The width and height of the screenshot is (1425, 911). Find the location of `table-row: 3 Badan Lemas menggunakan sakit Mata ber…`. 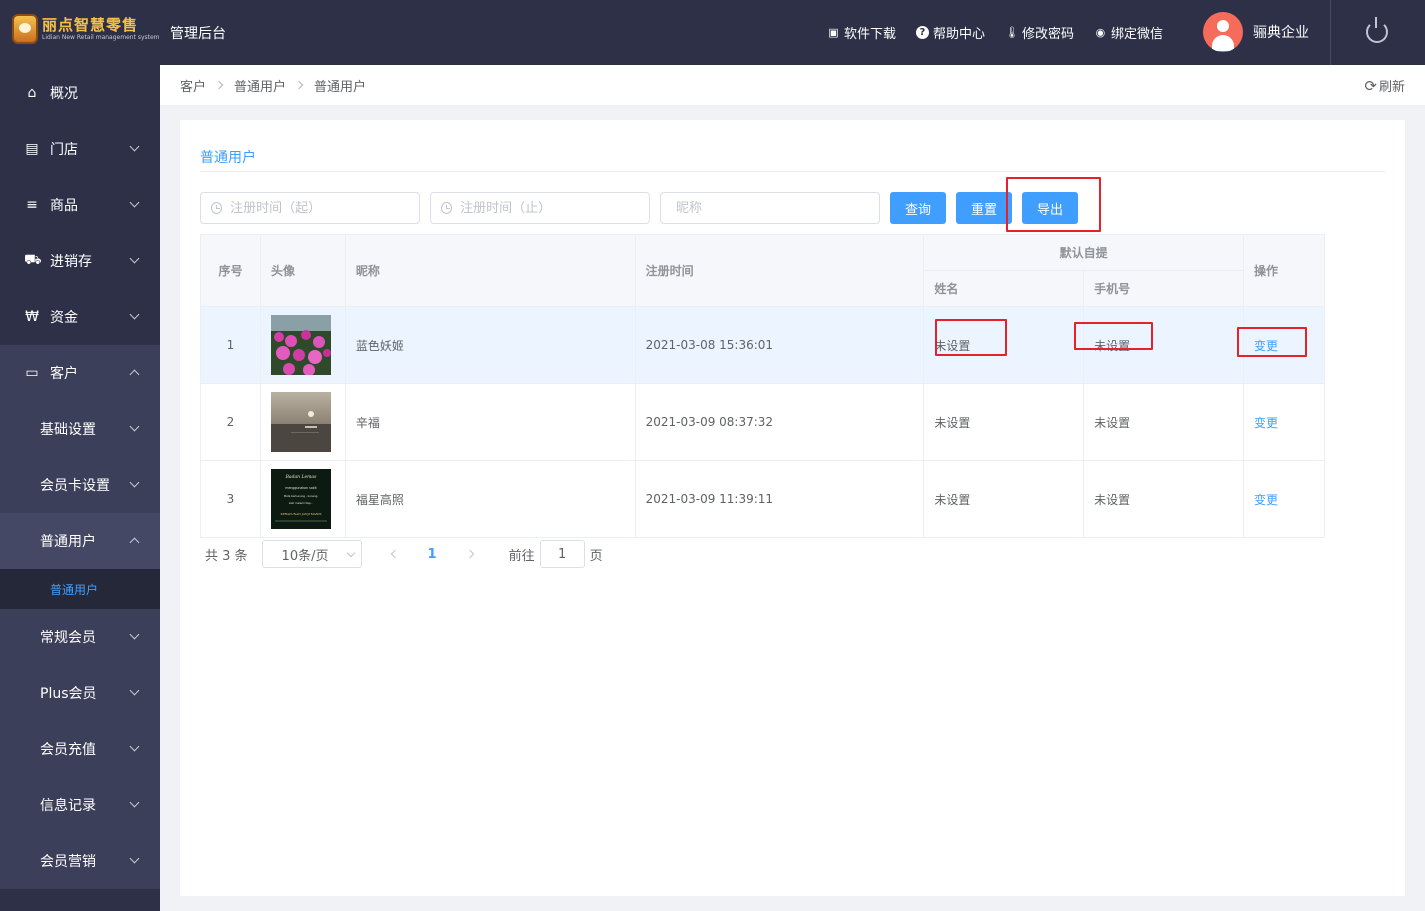

table-row: 3 Badan Lemas menggunakan sakit Mata ber… is located at coordinates (762, 499).